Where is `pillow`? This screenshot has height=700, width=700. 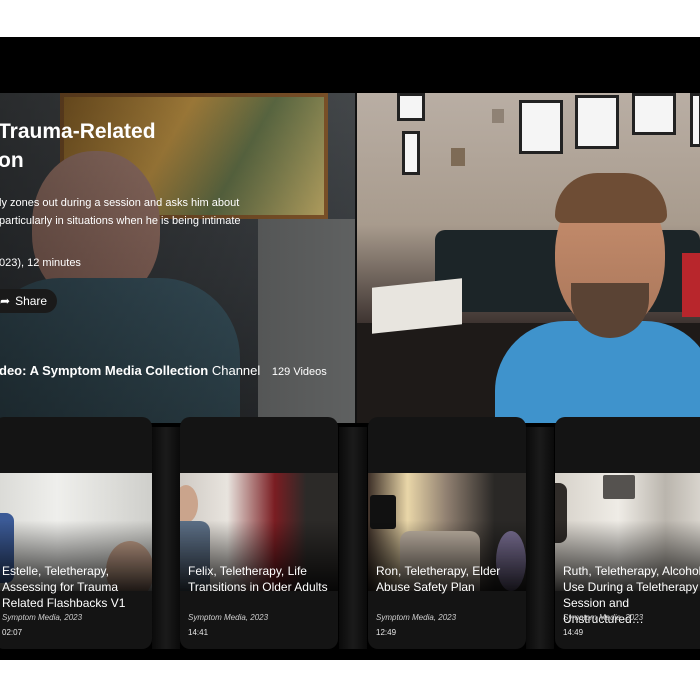
pillow is located at coordinates (691, 285).